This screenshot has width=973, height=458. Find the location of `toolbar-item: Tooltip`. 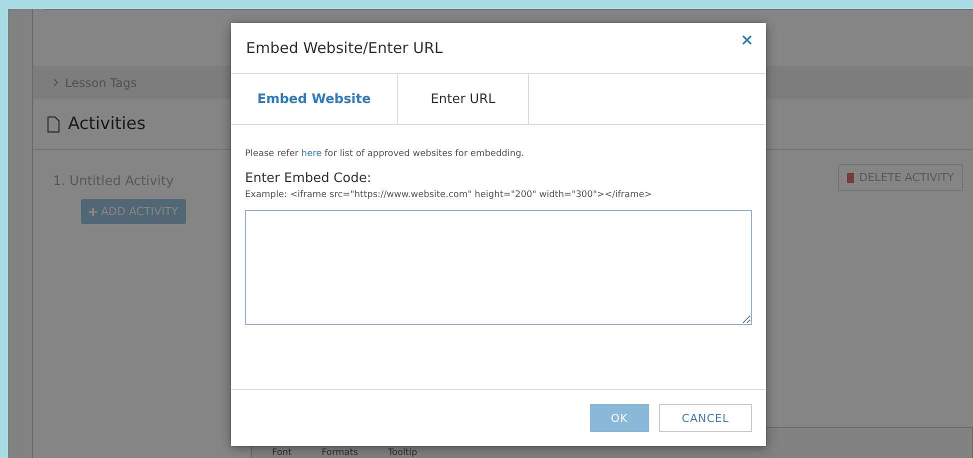

toolbar-item: Tooltip is located at coordinates (403, 453).